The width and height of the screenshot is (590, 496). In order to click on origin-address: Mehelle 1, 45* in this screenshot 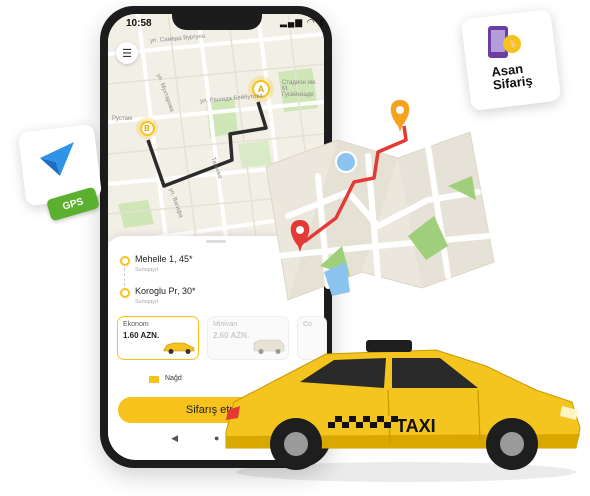, I will do `click(164, 259)`.